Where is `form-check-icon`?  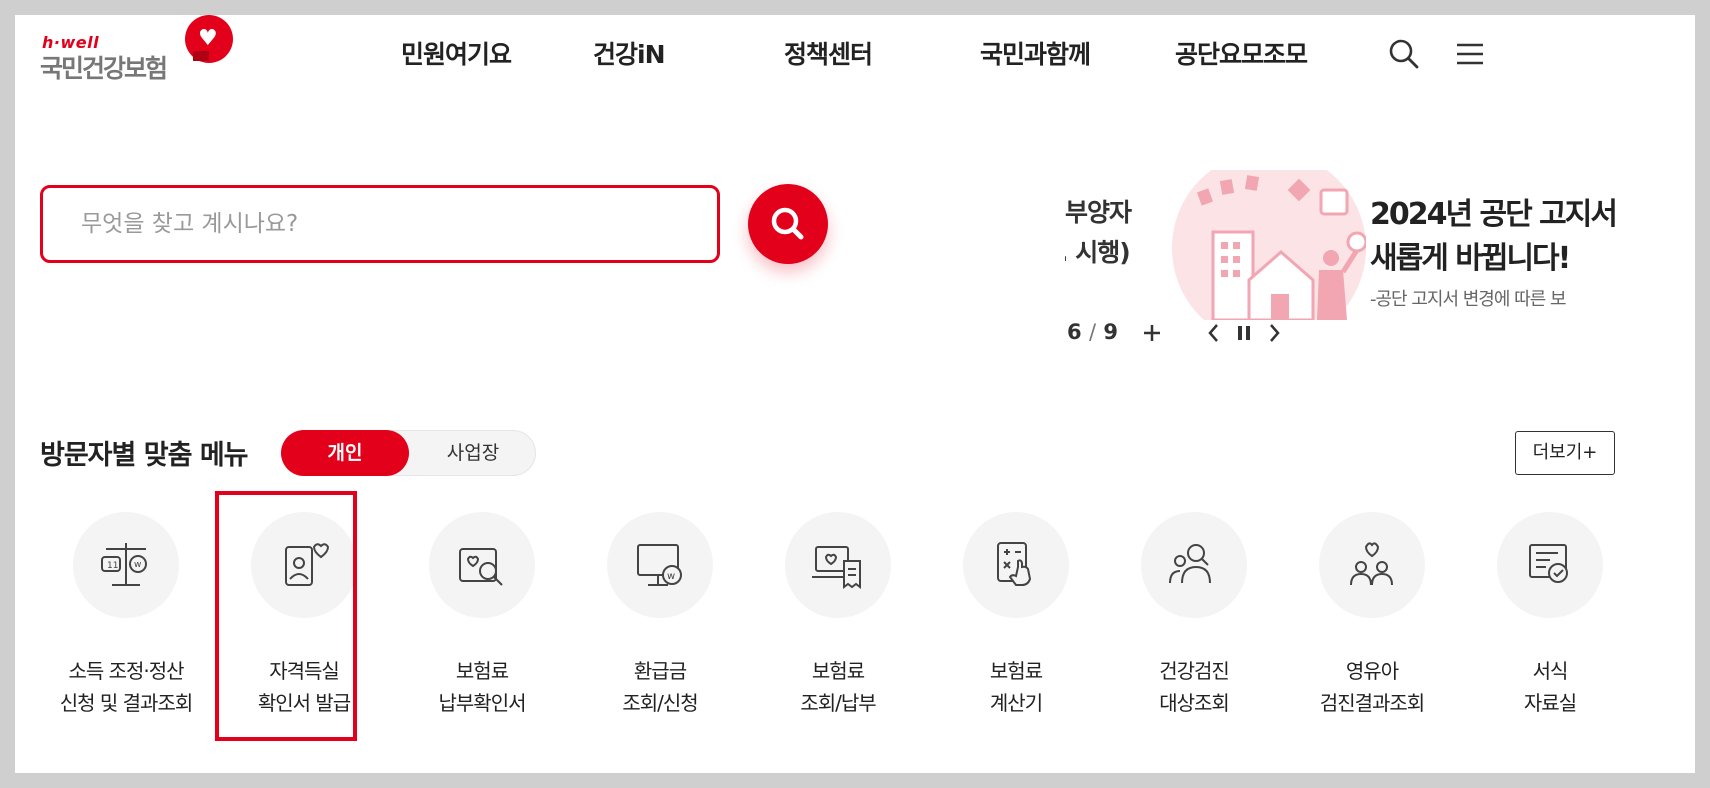
form-check-icon is located at coordinates (1548, 563).